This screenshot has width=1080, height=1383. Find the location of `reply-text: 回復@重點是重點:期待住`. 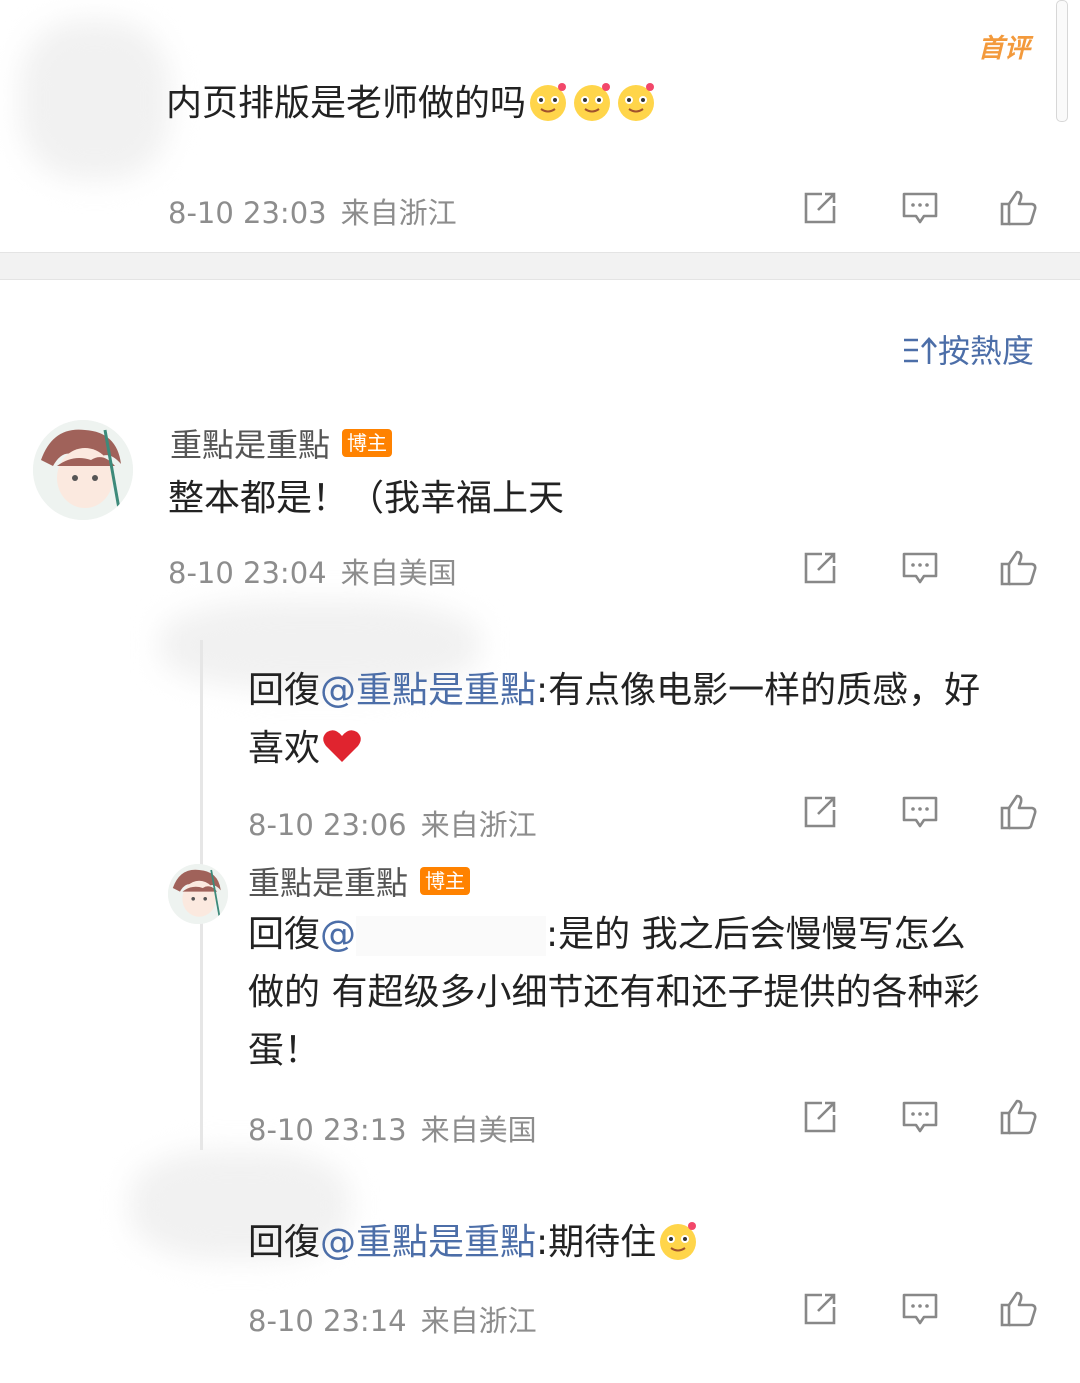

reply-text: 回復@重點是重點:期待住 is located at coordinates (474, 1243).